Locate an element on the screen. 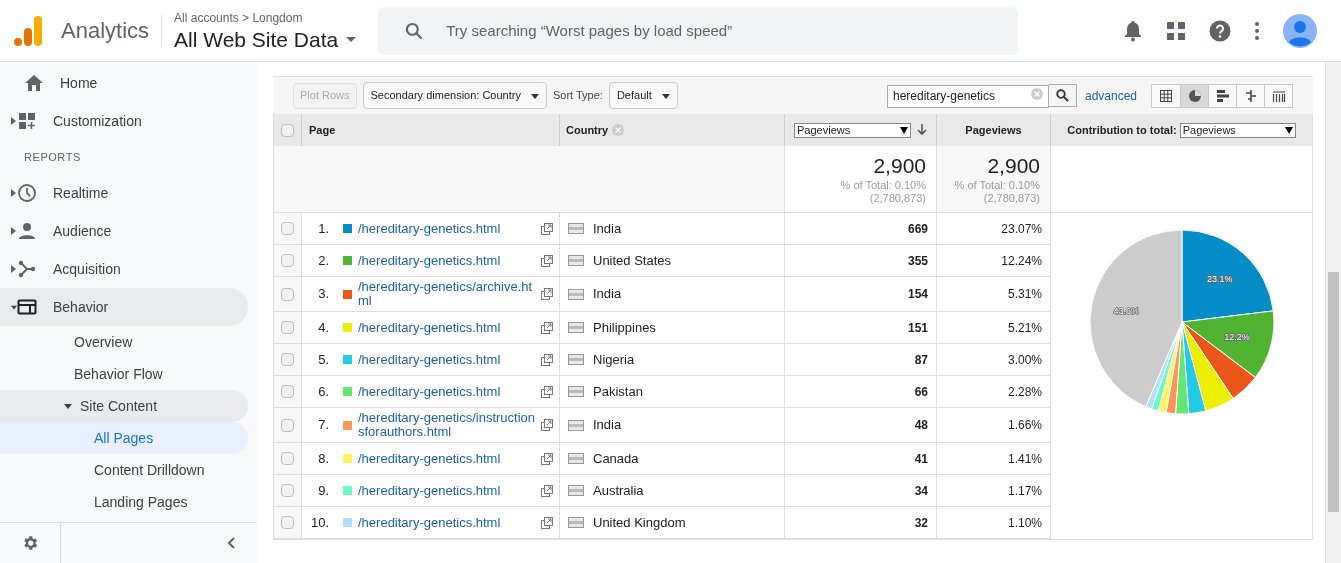 This screenshot has height=563, width=1341. window-icon is located at coordinates (27, 307).